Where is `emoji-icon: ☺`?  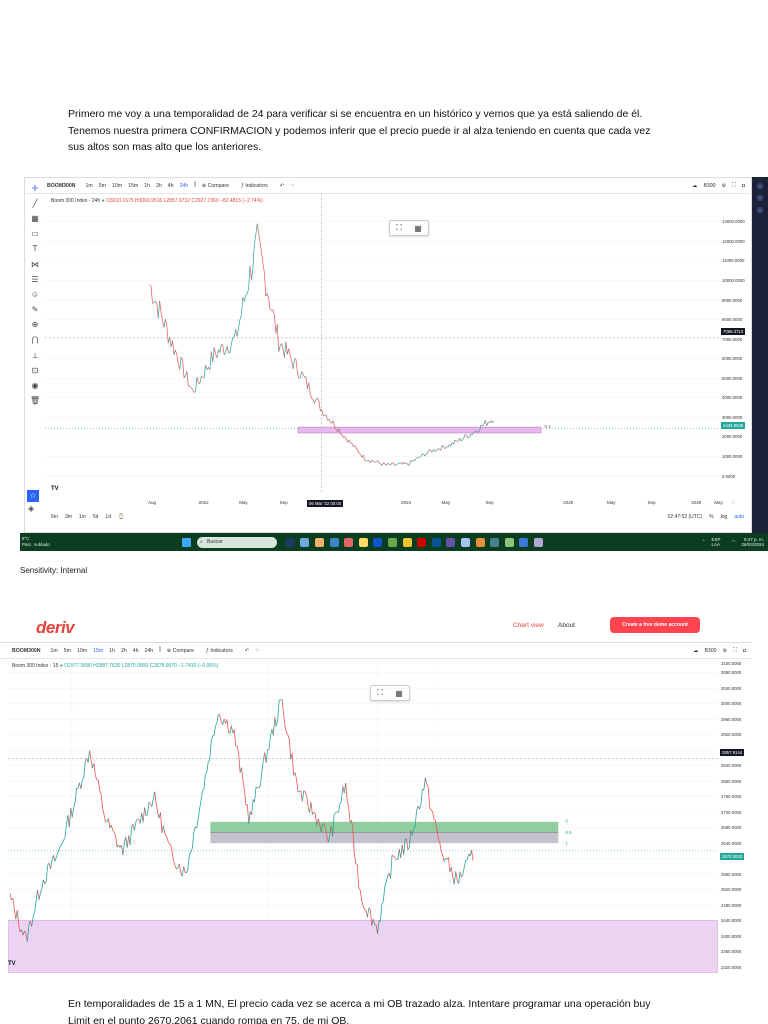 emoji-icon: ☺ is located at coordinates (35, 295).